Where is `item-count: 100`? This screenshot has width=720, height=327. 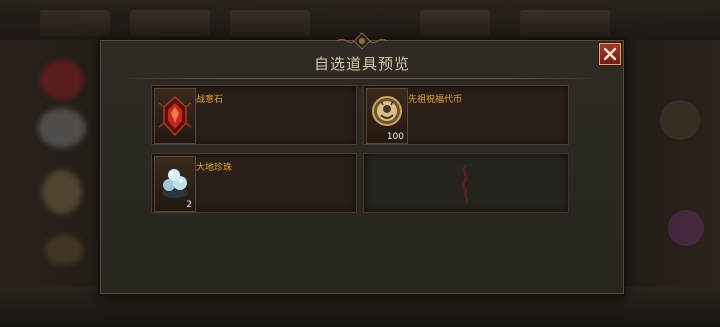
item-count: 100 is located at coordinates (395, 137).